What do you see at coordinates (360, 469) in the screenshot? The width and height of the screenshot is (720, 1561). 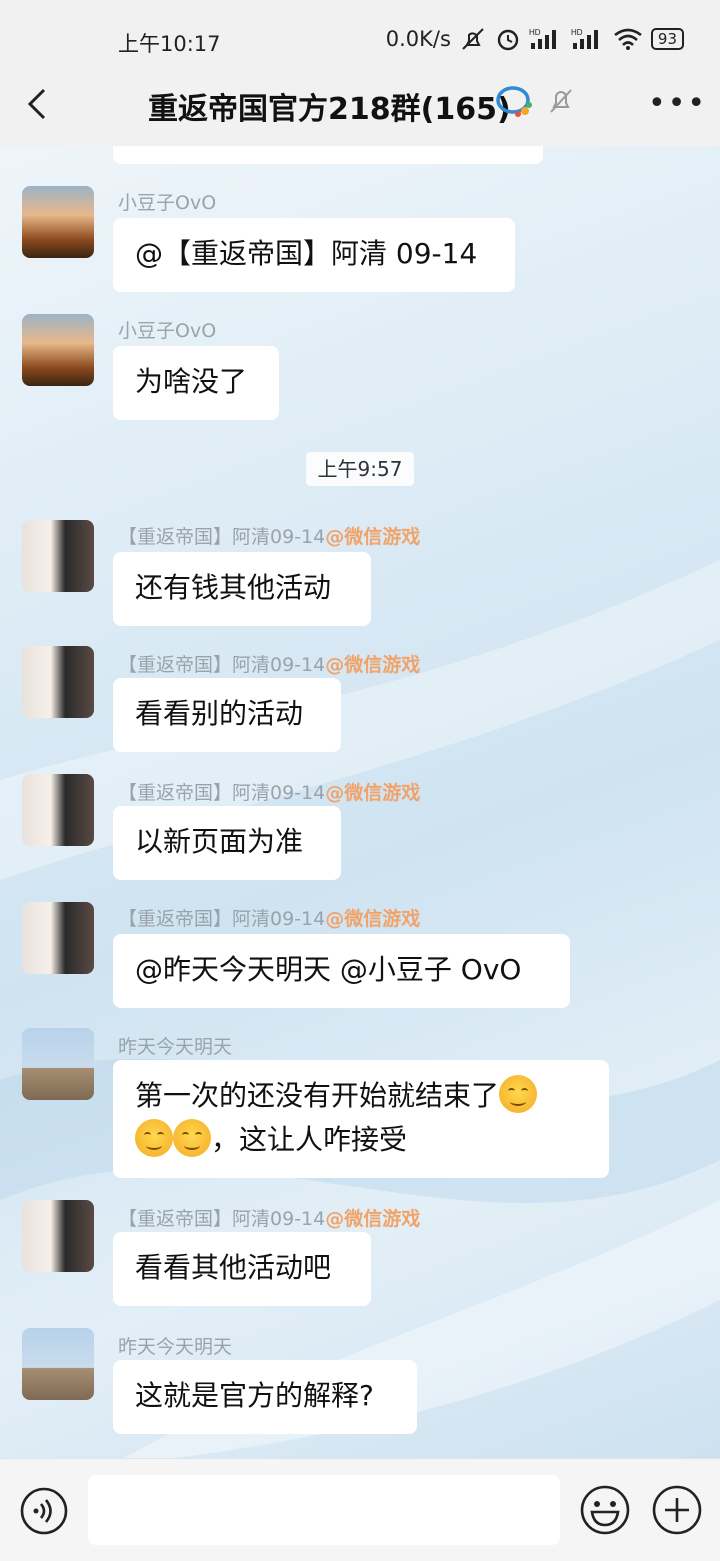 I see `chat-timestamp: 上午9:57` at bounding box center [360, 469].